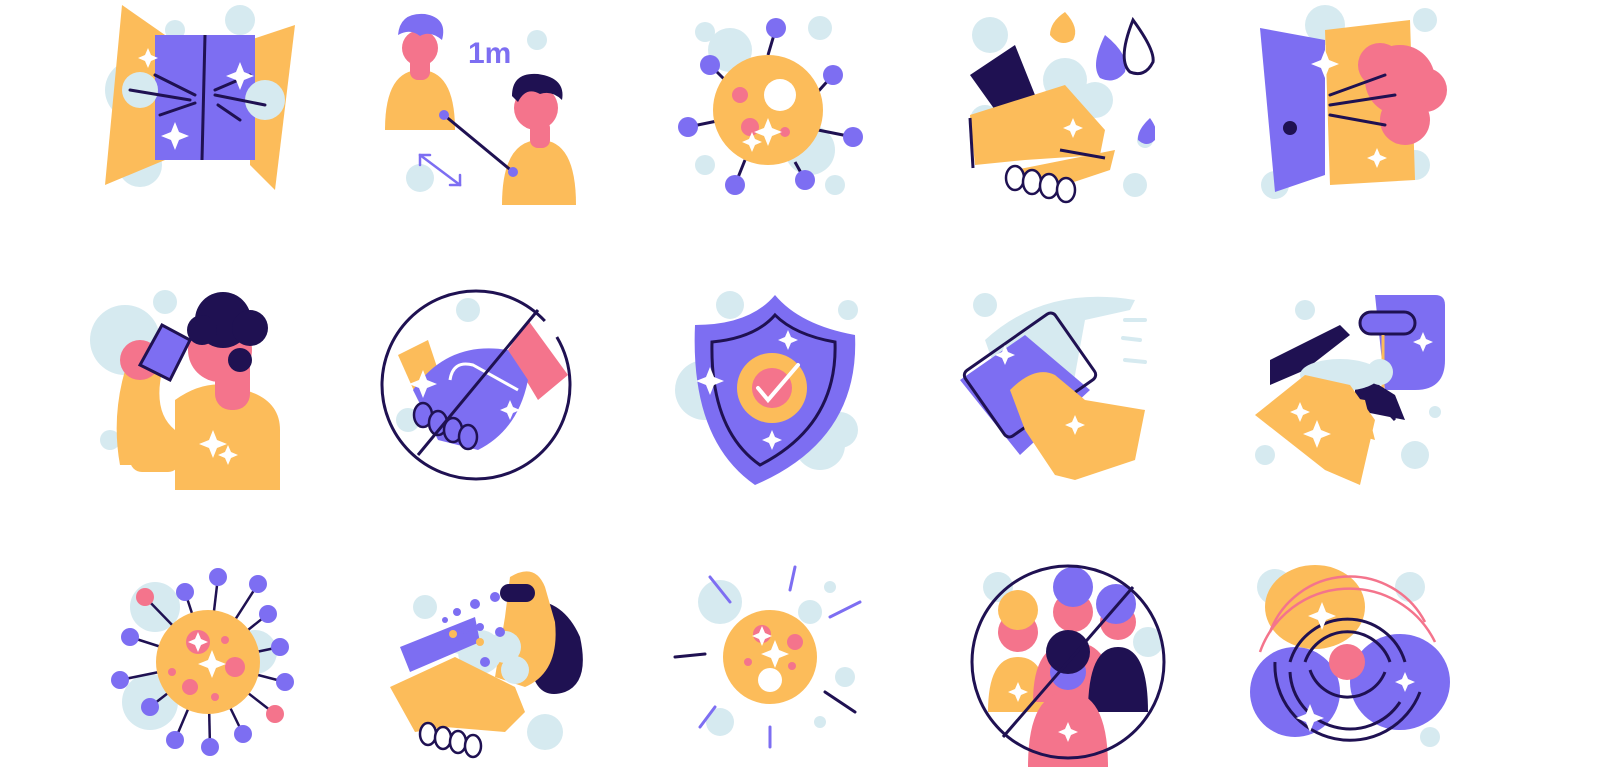  What do you see at coordinates (190, 385) in the screenshot?
I see `drink-water-icon` at bounding box center [190, 385].